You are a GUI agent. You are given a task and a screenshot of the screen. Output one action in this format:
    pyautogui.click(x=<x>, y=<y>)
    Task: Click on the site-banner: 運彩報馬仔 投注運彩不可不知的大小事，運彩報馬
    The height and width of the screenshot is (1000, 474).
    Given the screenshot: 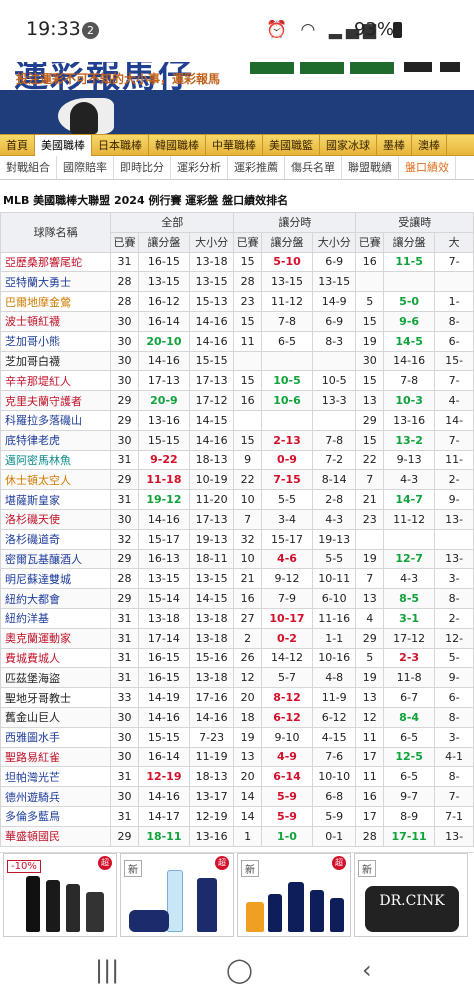 What is the action you would take?
    pyautogui.click(x=237, y=98)
    